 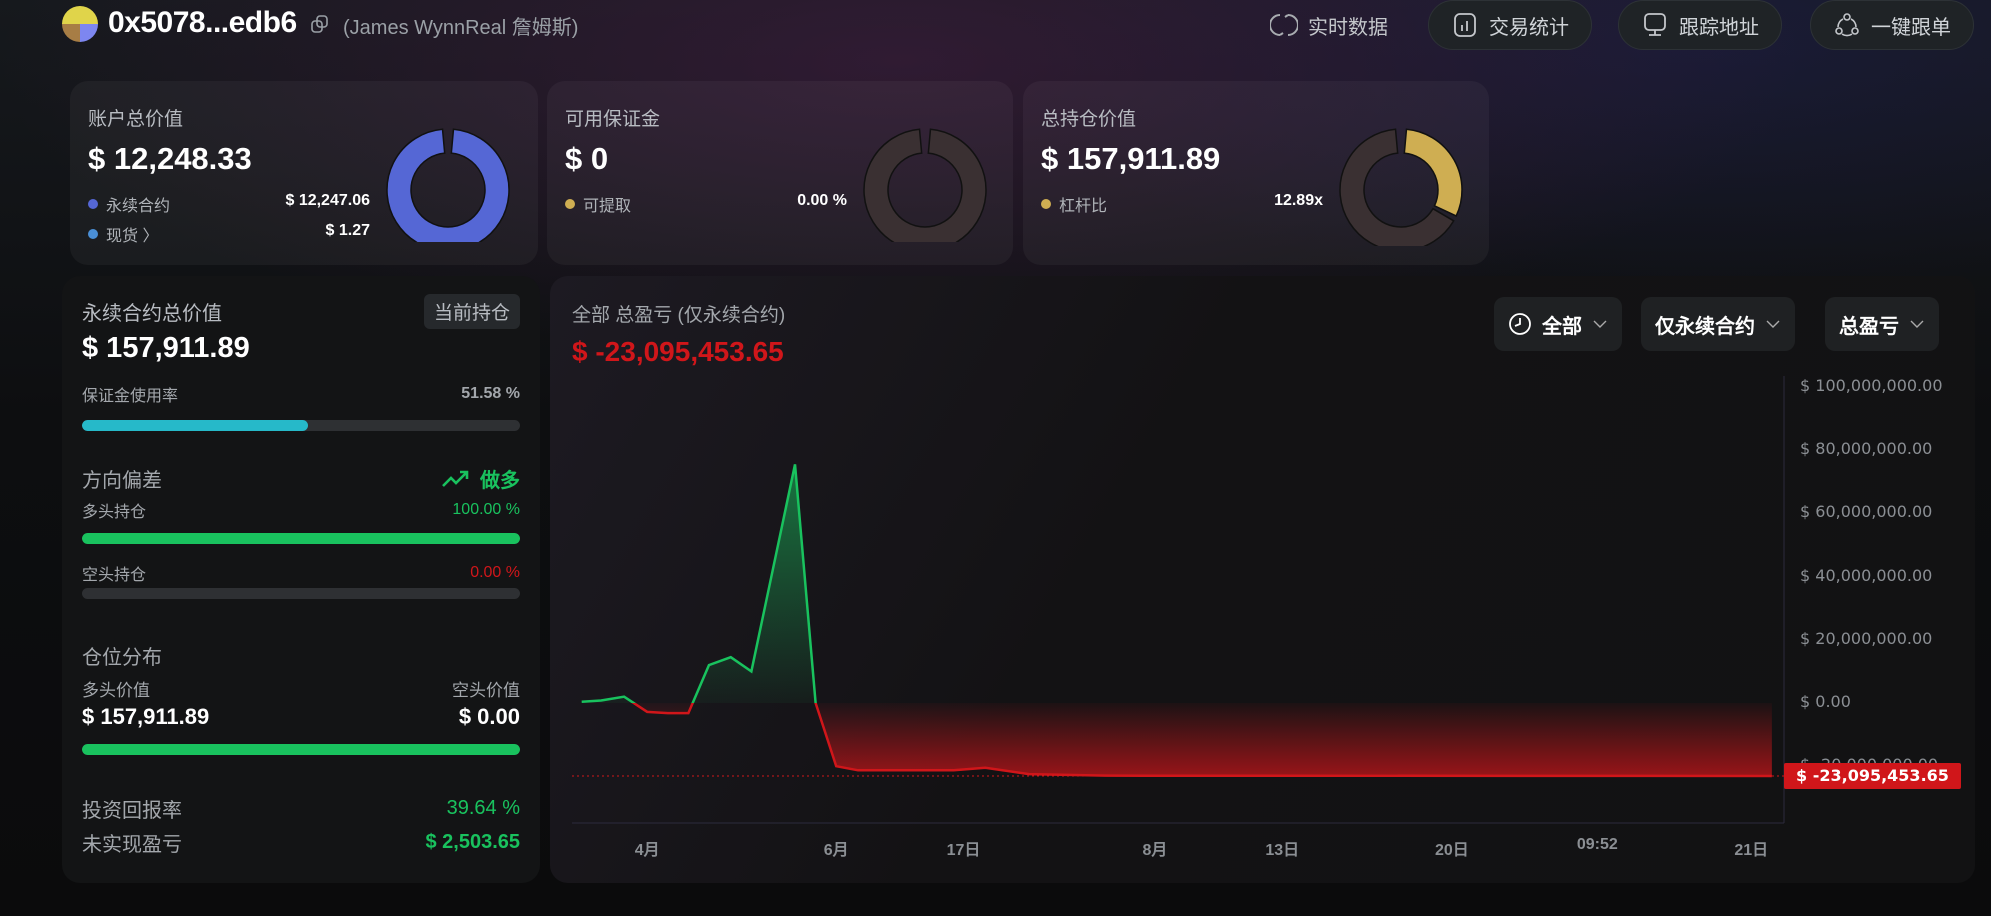 What do you see at coordinates (647, 850) in the screenshot?
I see `x-tick-label: 4月` at bounding box center [647, 850].